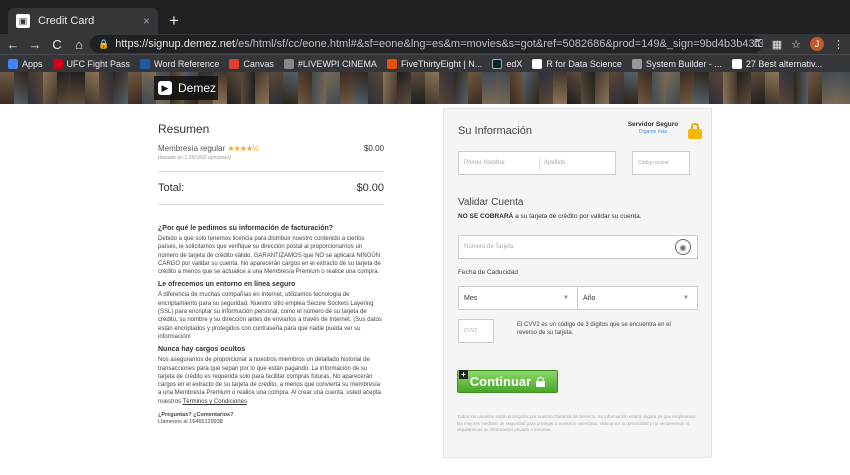  Describe the element at coordinates (578, 247) in the screenshot. I see `card-number-input: Número de Tarjeta ◉` at that location.